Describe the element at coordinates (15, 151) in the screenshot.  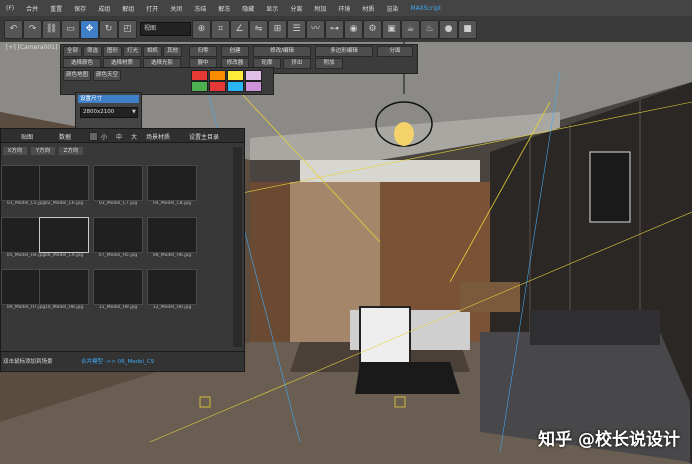
I see `filter-x: X方向` at that location.